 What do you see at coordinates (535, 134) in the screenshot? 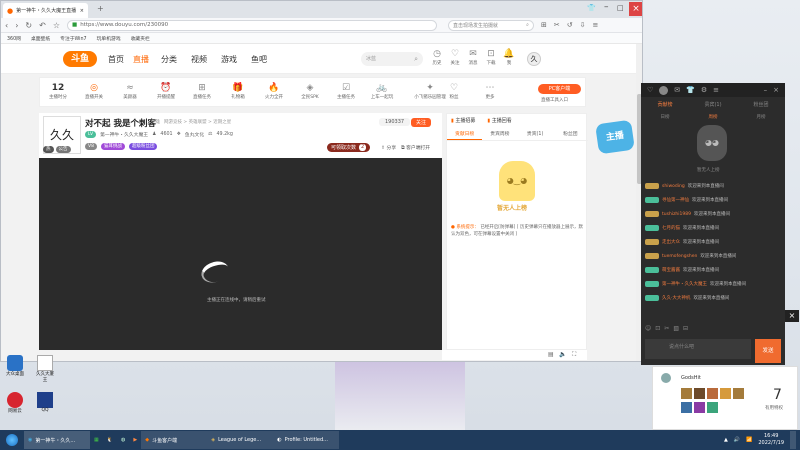
I see `rank-tab-vip: 贵宾(1)` at bounding box center [535, 134].